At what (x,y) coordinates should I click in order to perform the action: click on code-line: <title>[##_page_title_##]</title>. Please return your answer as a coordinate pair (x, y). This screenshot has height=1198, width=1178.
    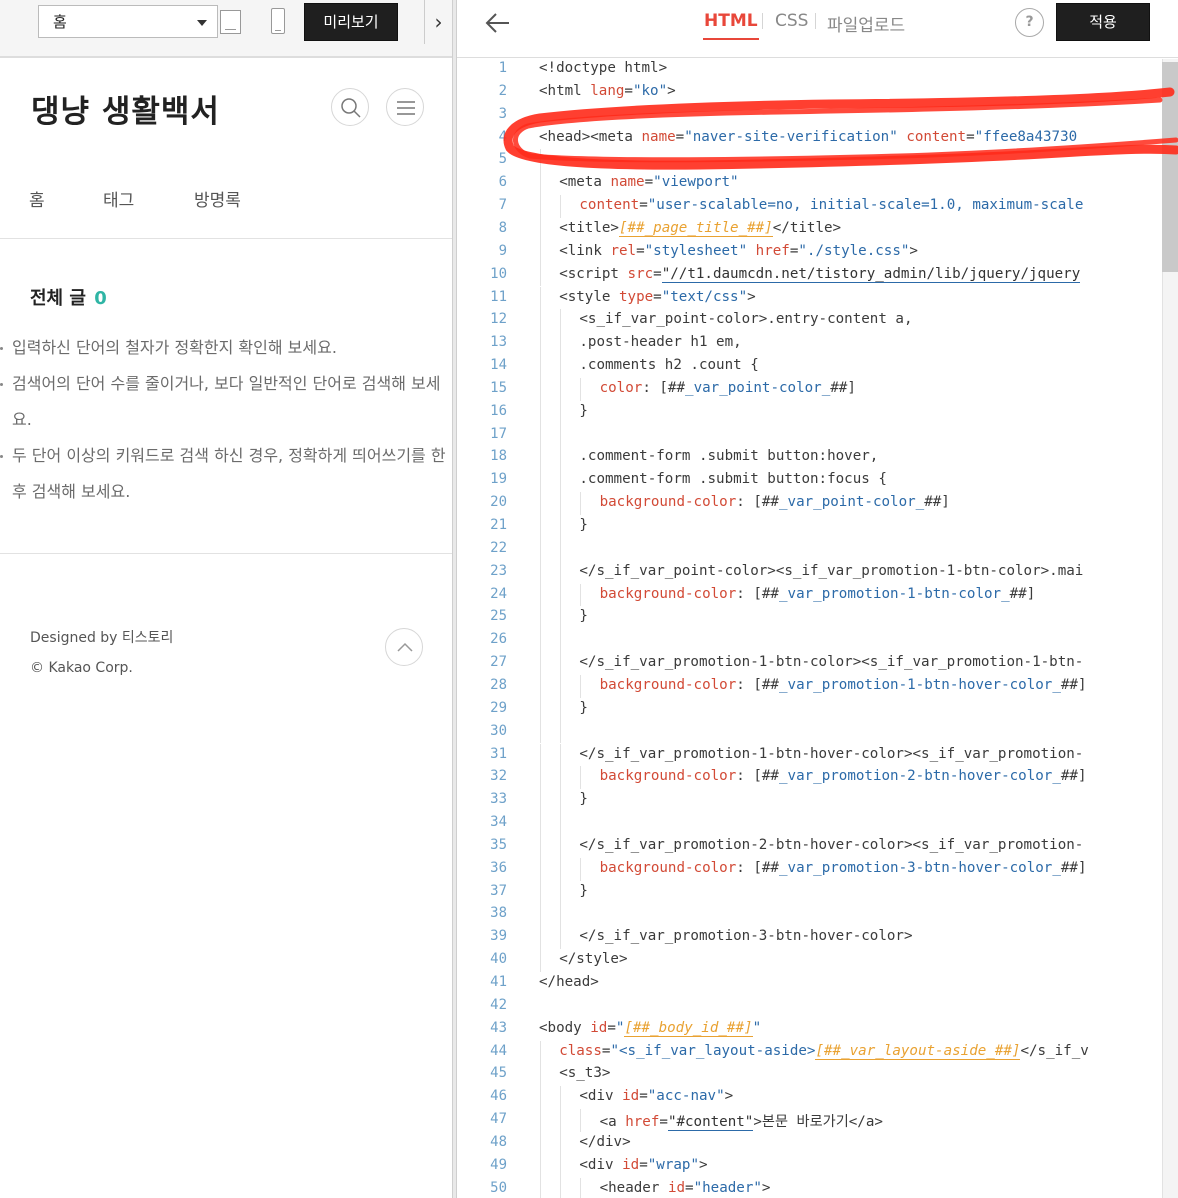
    Looking at the image, I should click on (700, 228).